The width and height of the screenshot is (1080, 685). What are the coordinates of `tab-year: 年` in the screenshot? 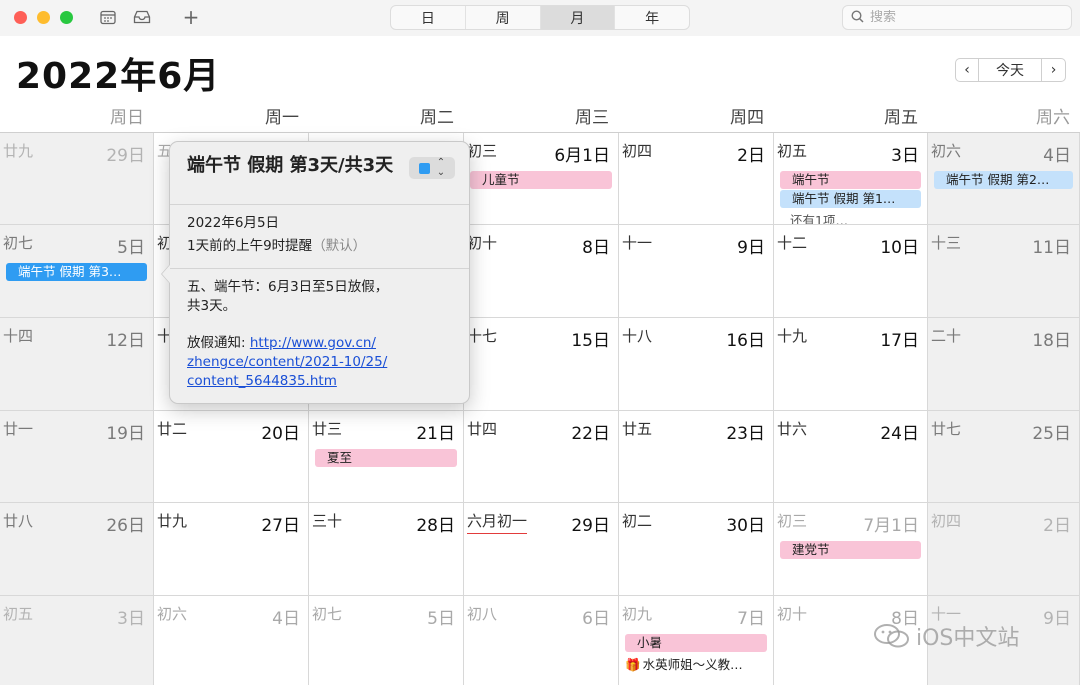 It's located at (652, 17).